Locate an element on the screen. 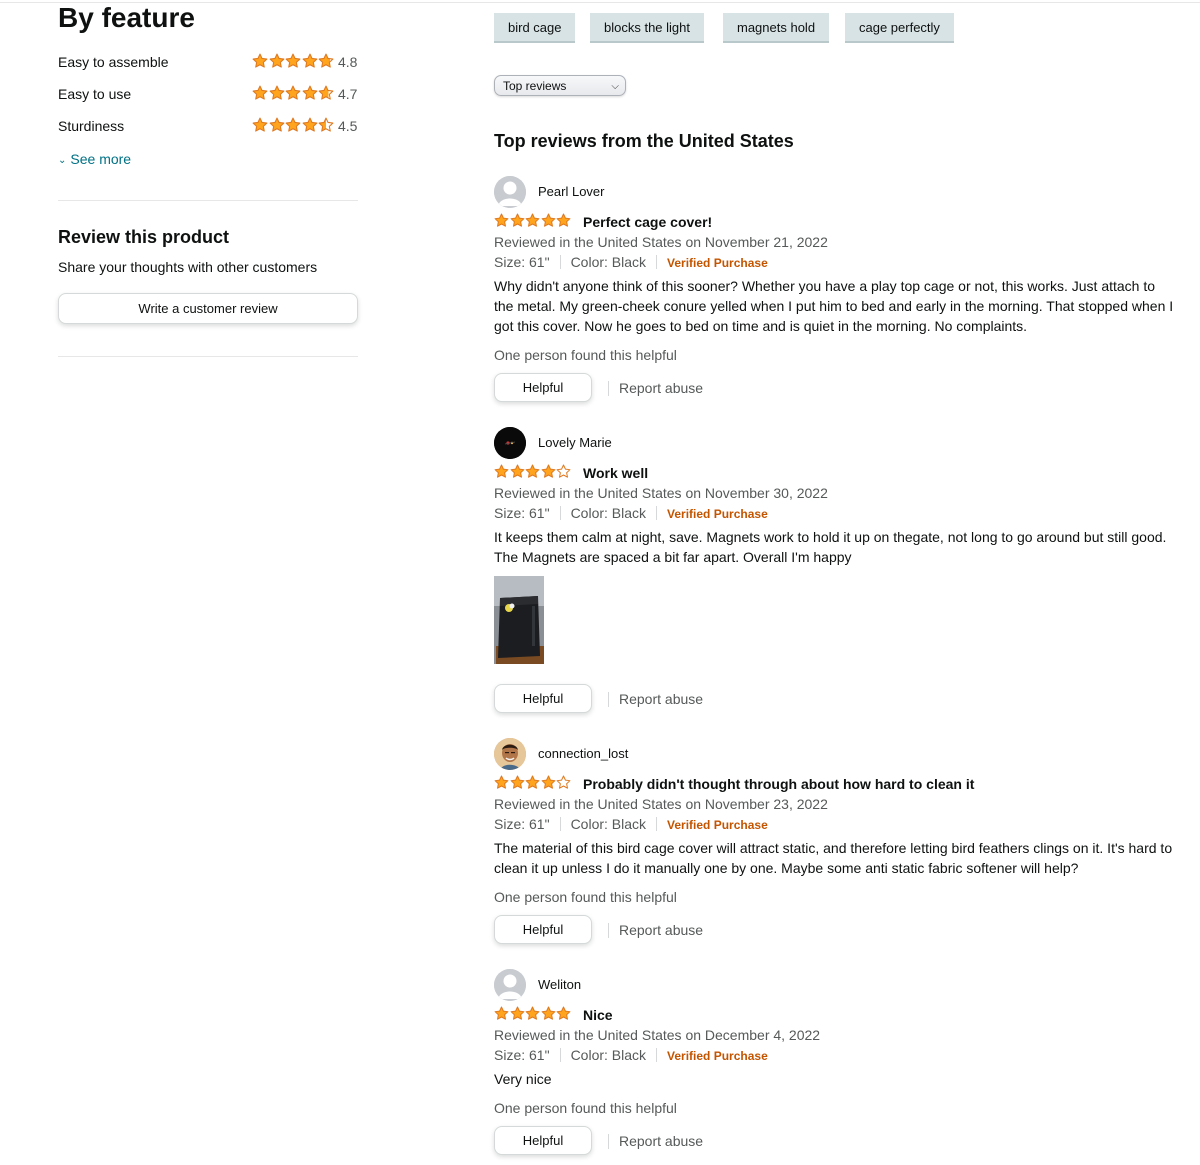 The image size is (1200, 1165). top-reviews-heading: Top reviews from the United States is located at coordinates (644, 141).